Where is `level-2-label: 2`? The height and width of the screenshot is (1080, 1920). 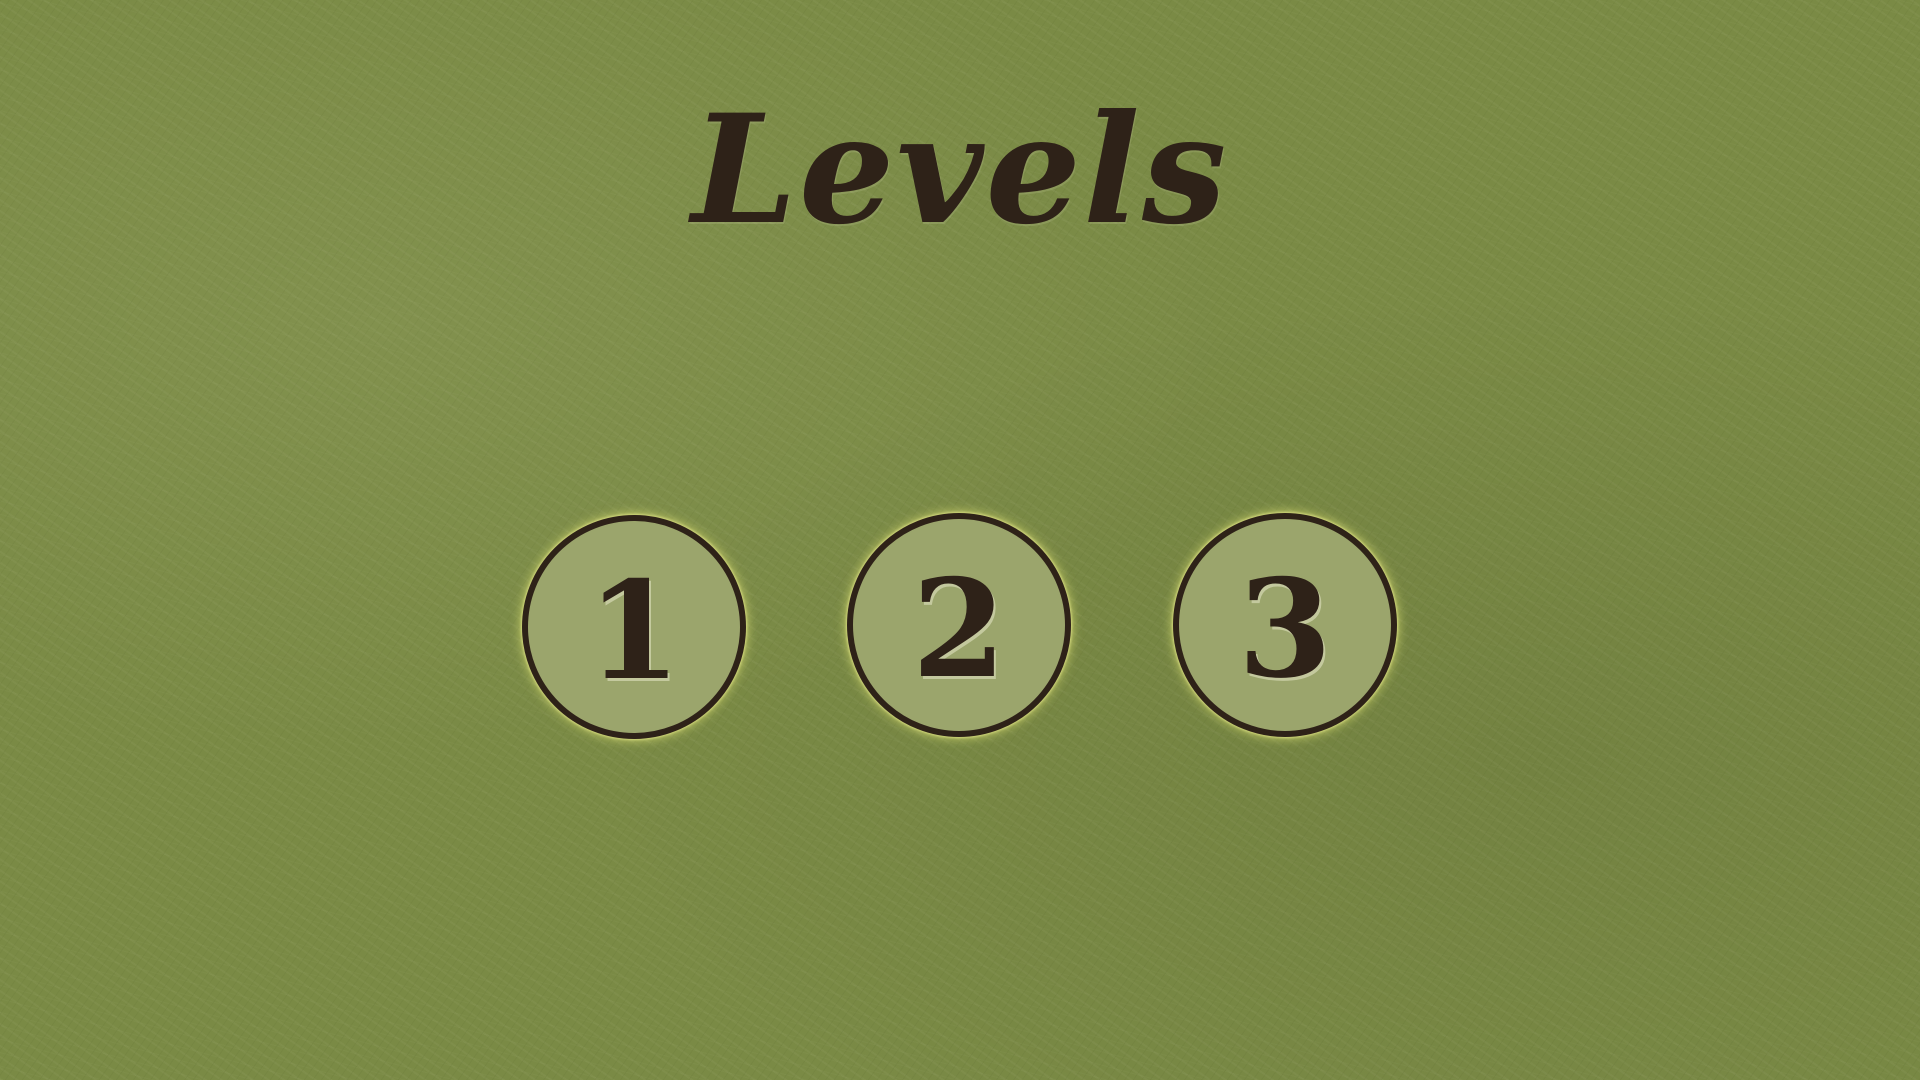
level-2-label: 2 is located at coordinates (959, 628).